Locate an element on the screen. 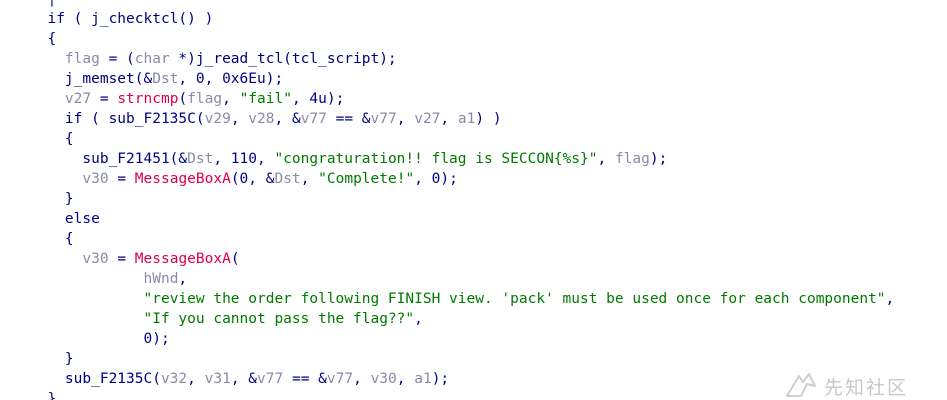 The width and height of the screenshot is (947, 400). code-line: "If you cannot pass the flag??", is located at coordinates (226, 319).